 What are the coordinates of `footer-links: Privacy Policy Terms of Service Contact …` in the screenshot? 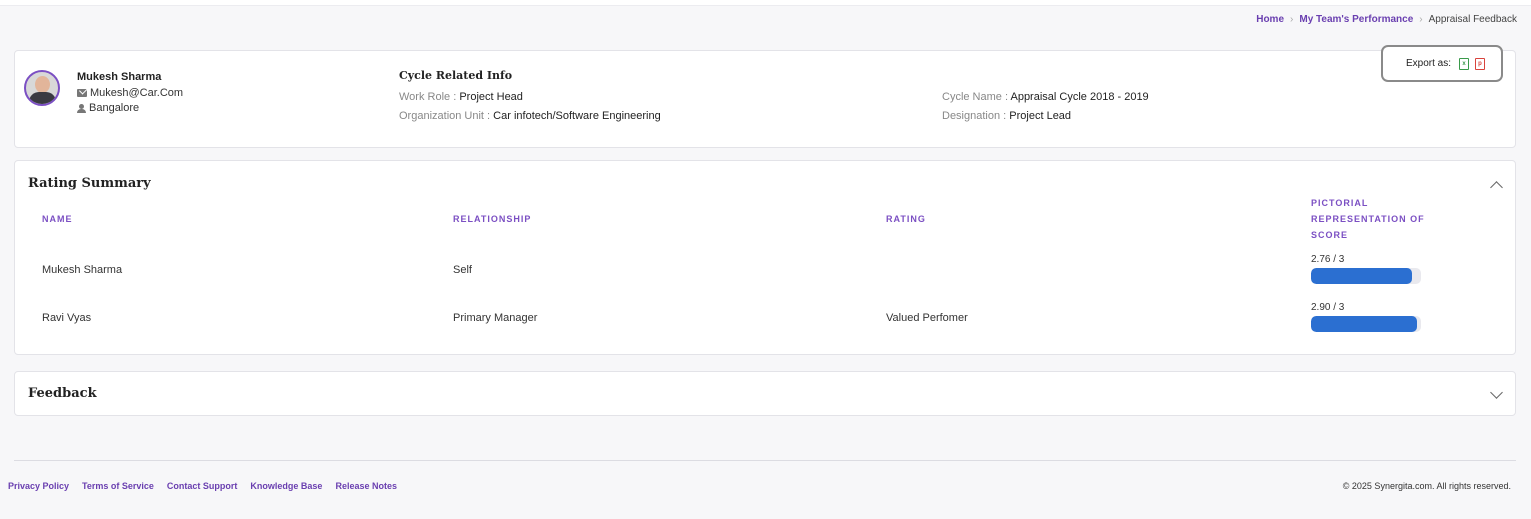 It's located at (202, 486).